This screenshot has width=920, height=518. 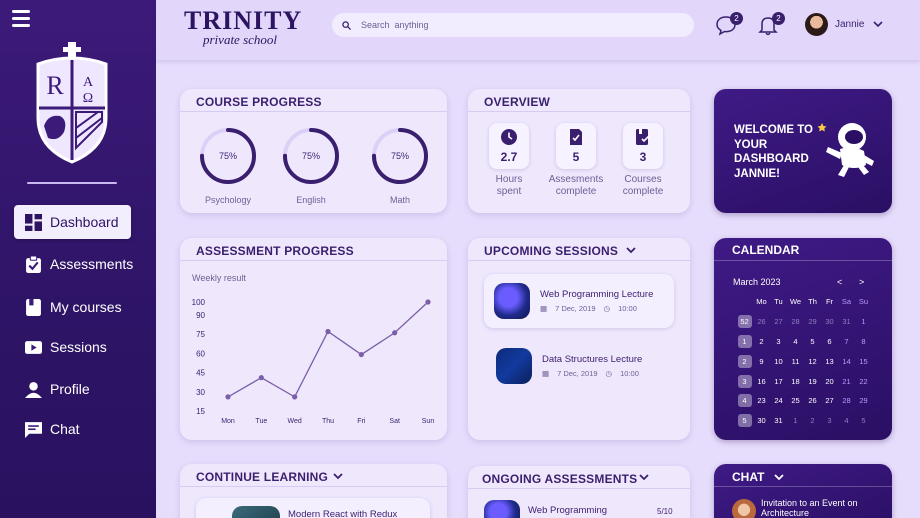 What do you see at coordinates (228, 165) in the screenshot?
I see `course-ring-psychology: 75% Psychology` at bounding box center [228, 165].